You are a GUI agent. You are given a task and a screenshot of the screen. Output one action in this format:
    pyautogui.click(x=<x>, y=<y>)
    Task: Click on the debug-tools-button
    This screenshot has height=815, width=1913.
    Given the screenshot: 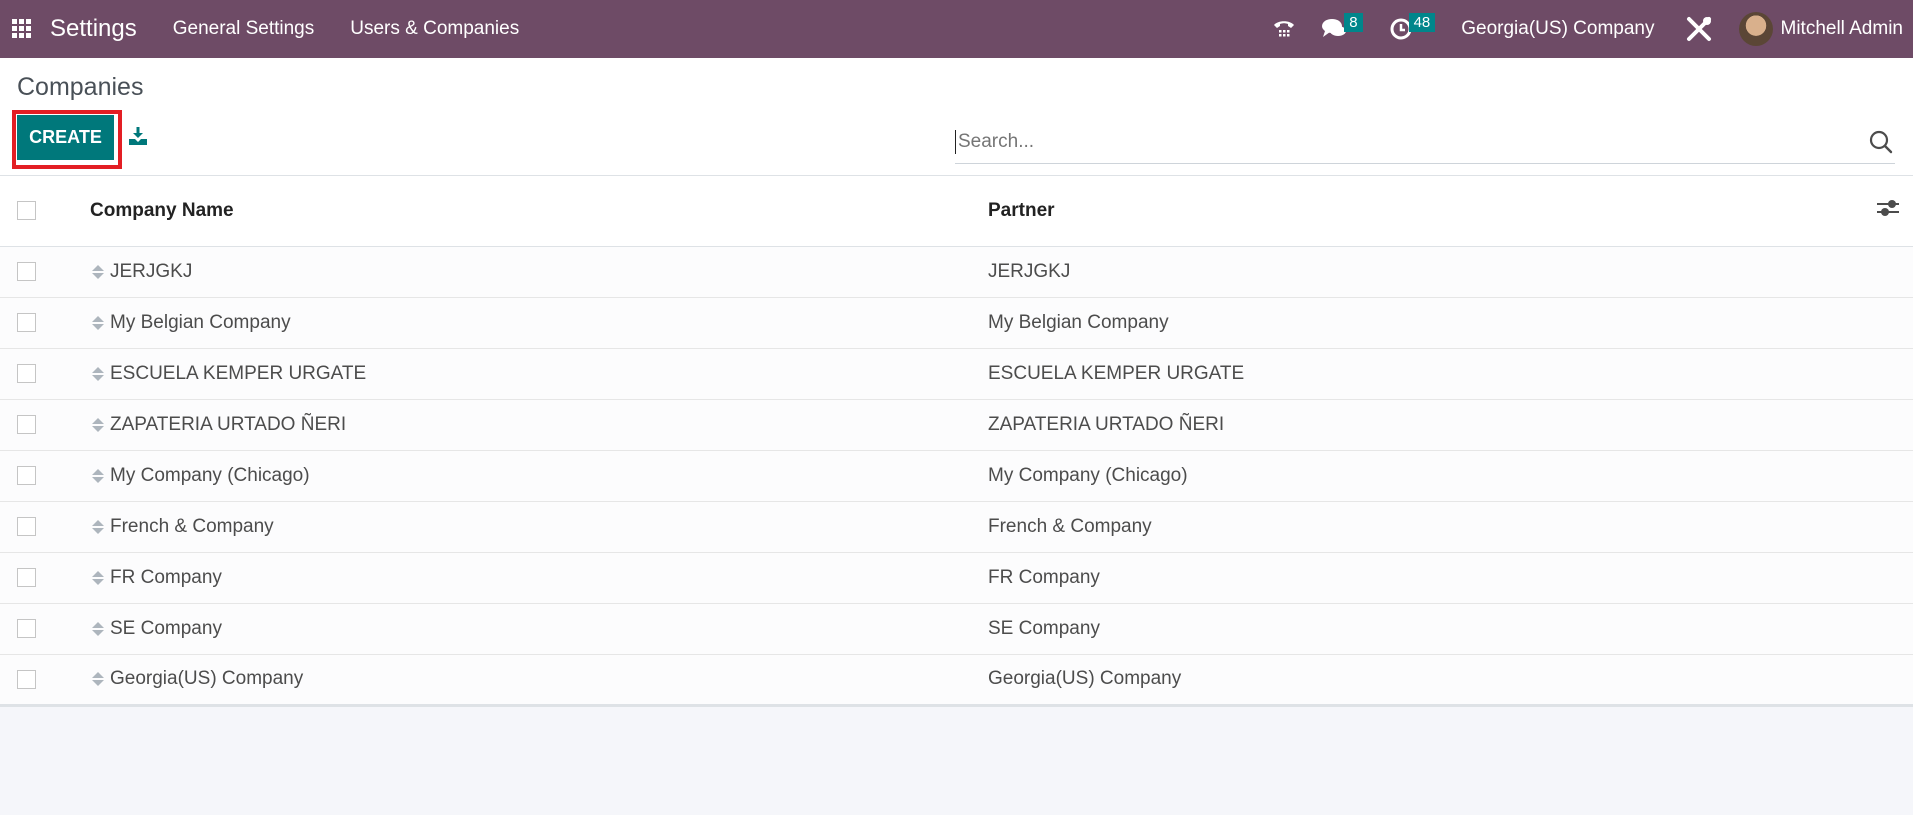 What is the action you would take?
    pyautogui.click(x=1699, y=29)
    